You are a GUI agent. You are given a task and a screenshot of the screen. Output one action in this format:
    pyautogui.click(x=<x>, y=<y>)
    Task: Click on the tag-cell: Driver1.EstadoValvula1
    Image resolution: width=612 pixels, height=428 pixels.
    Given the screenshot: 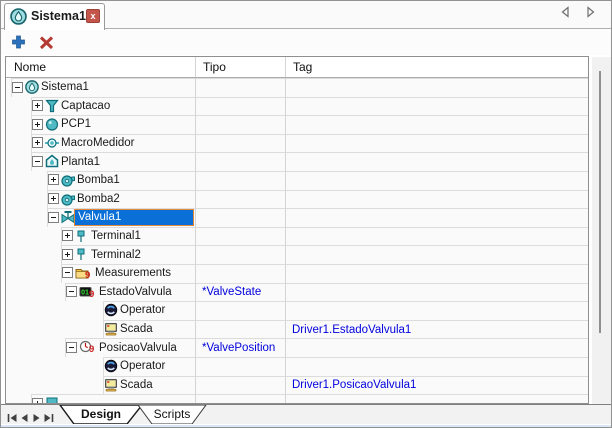 What is the action you would take?
    pyautogui.click(x=436, y=329)
    